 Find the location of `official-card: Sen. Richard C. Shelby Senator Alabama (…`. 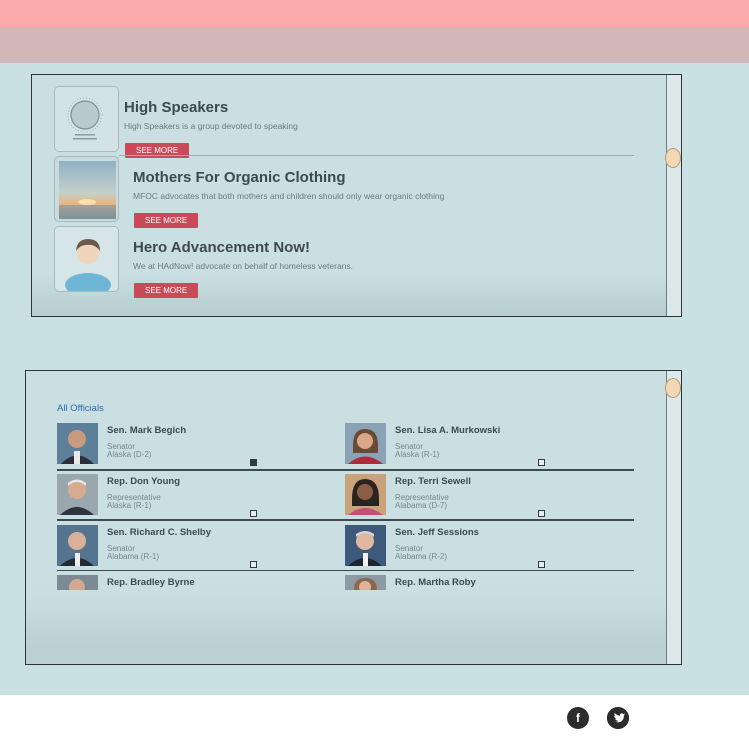

official-card: Sen. Richard C. Shelby Senator Alabama (… is located at coordinates (201, 549).